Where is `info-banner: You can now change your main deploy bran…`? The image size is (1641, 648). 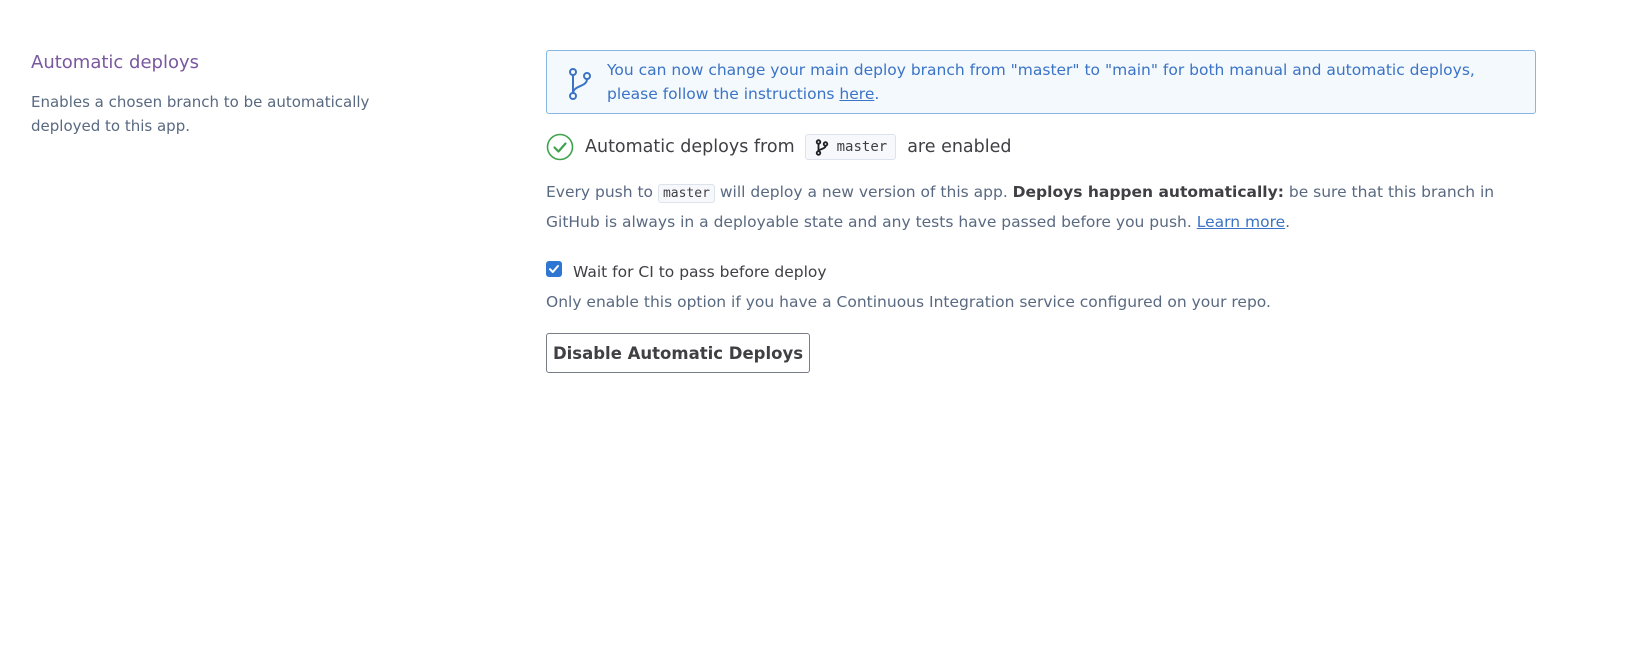
info-banner: You can now change your main deploy bran… is located at coordinates (1041, 82).